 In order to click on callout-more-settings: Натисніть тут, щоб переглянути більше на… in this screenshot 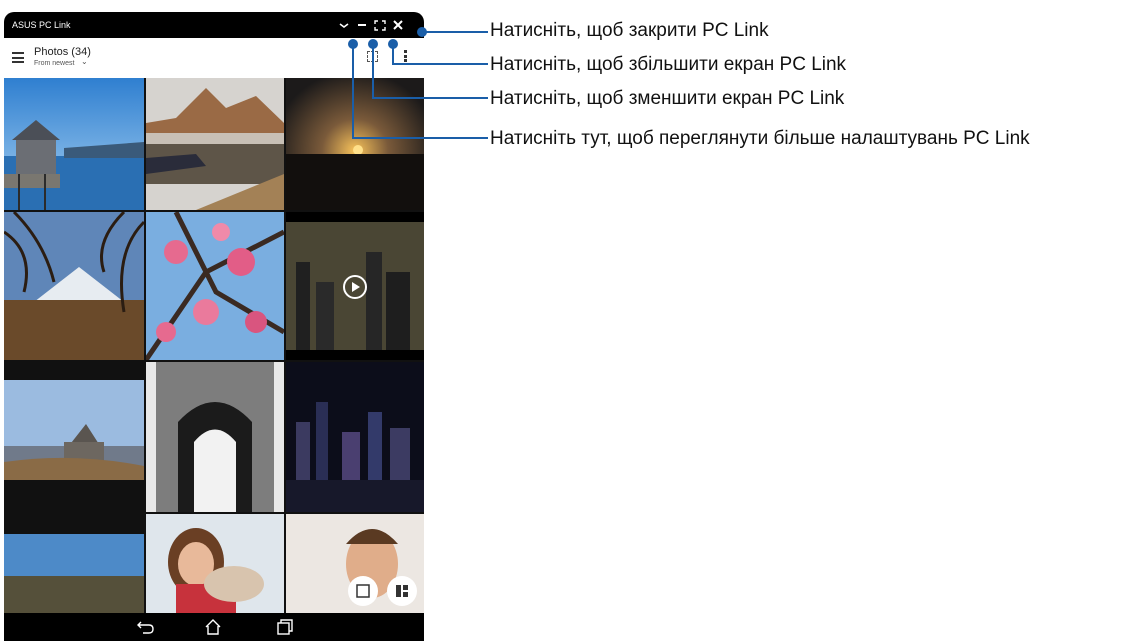, I will do `click(760, 138)`.